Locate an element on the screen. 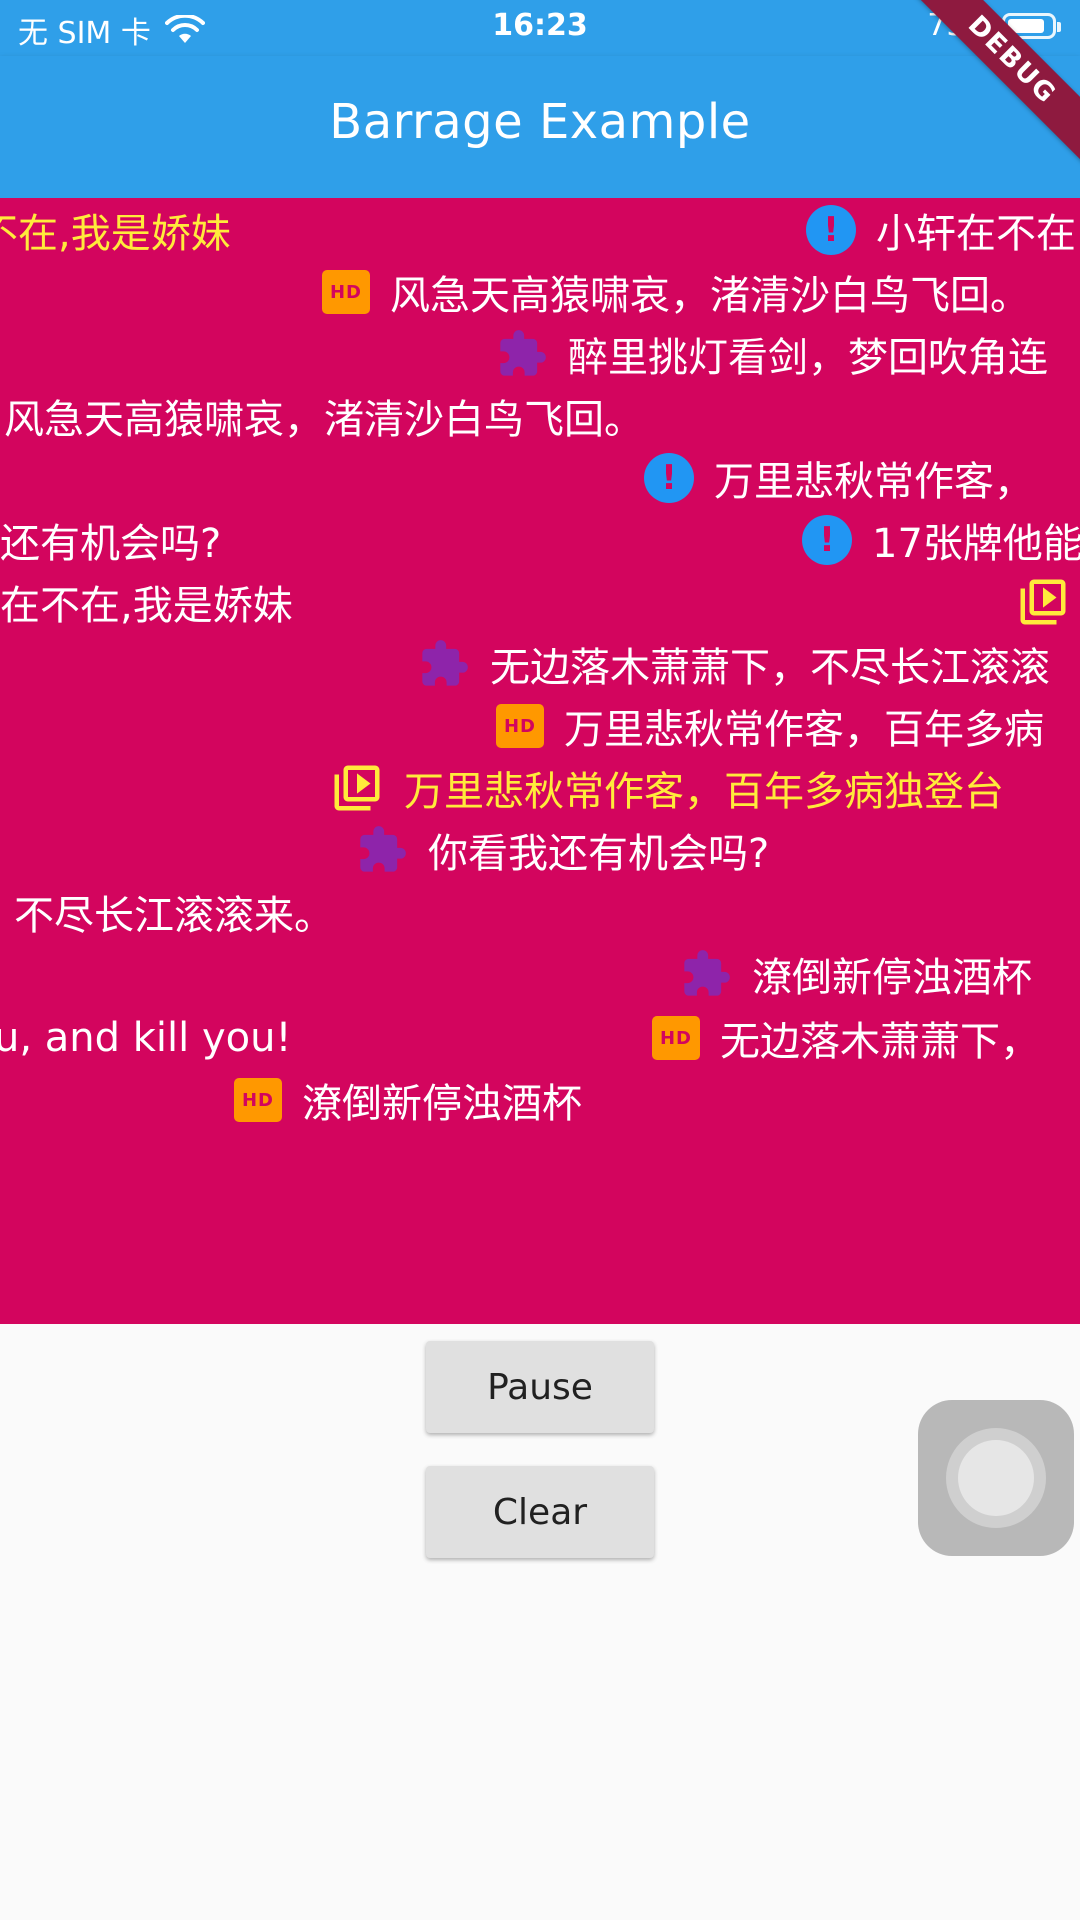 The image size is (1080, 1920). barrage-item: 风急天高猿啸哀，渚清沙白鸟飞回。 is located at coordinates (324, 416).